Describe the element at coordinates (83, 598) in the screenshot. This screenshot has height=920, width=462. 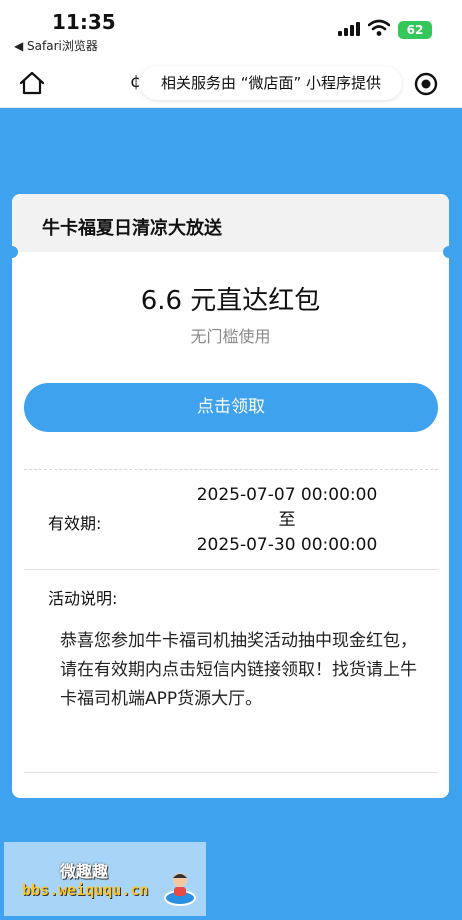
I see `description-label: 活动说明:` at that location.